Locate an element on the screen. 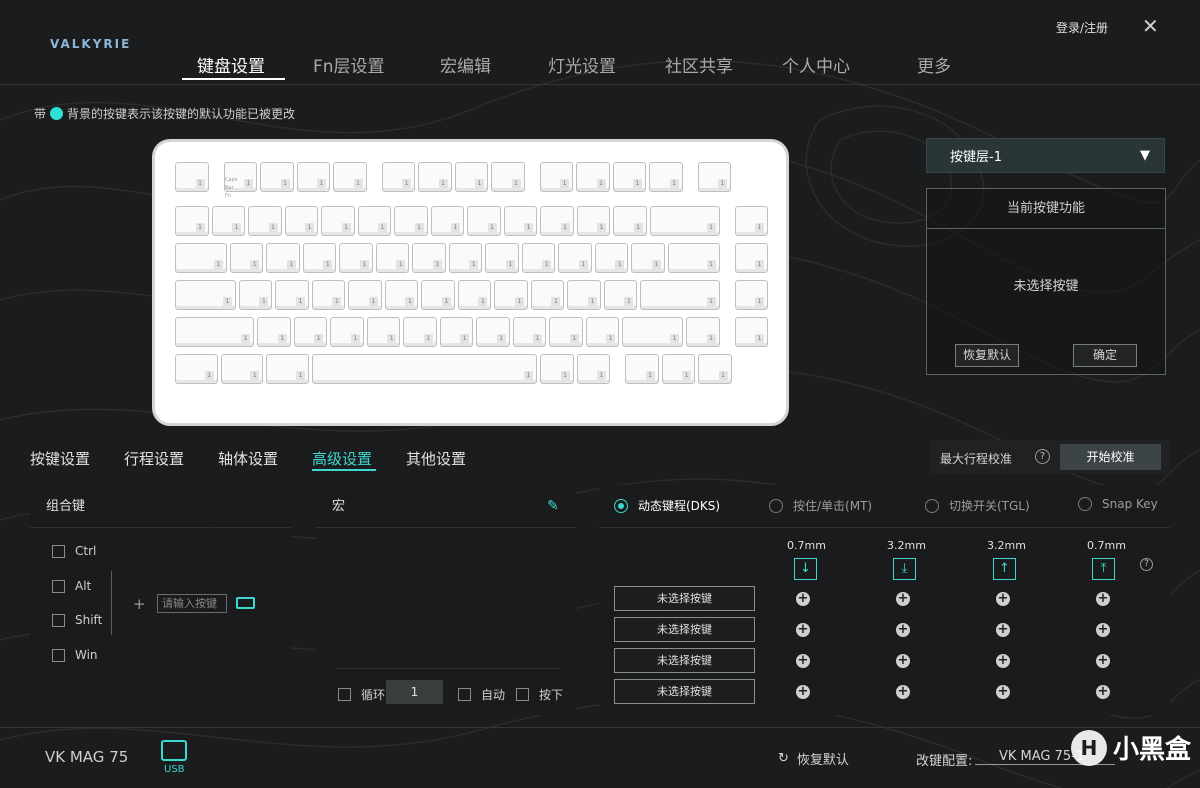 The width and height of the screenshot is (1200, 788). dks-key-slot-2: 未选择按键 is located at coordinates (684, 629).